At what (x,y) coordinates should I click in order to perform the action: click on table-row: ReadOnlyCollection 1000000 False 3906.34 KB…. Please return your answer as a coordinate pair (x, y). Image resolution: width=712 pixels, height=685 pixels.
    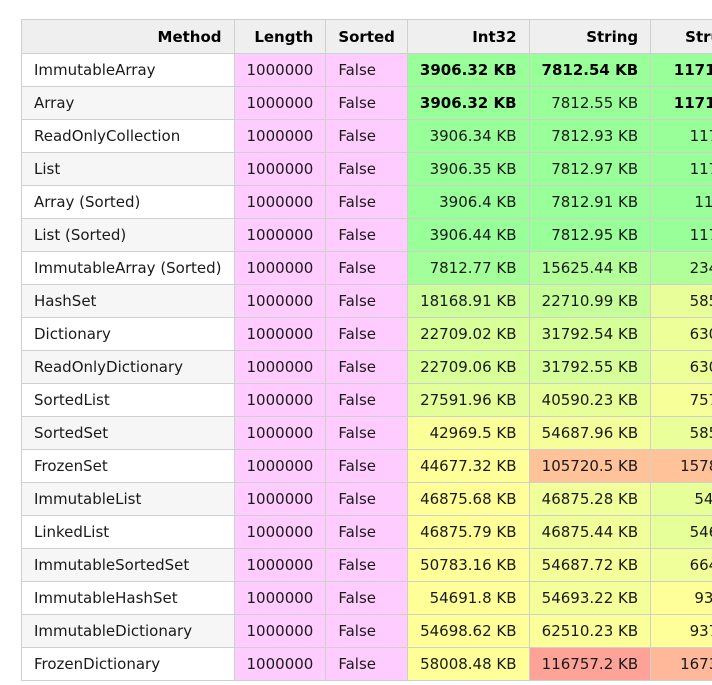
    Looking at the image, I should click on (366, 136).